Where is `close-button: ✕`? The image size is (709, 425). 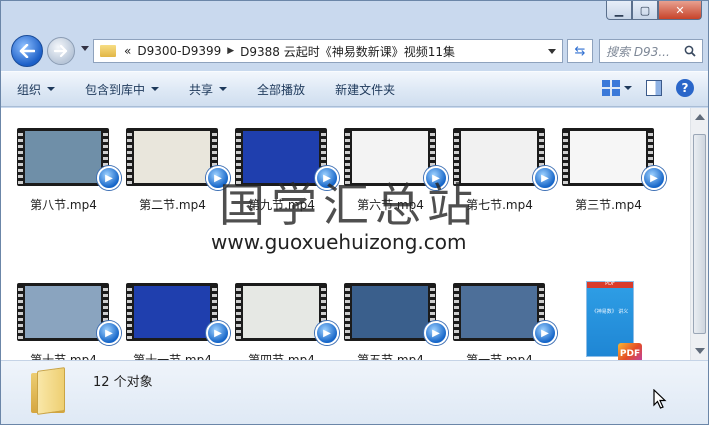 close-button: ✕ is located at coordinates (680, 10).